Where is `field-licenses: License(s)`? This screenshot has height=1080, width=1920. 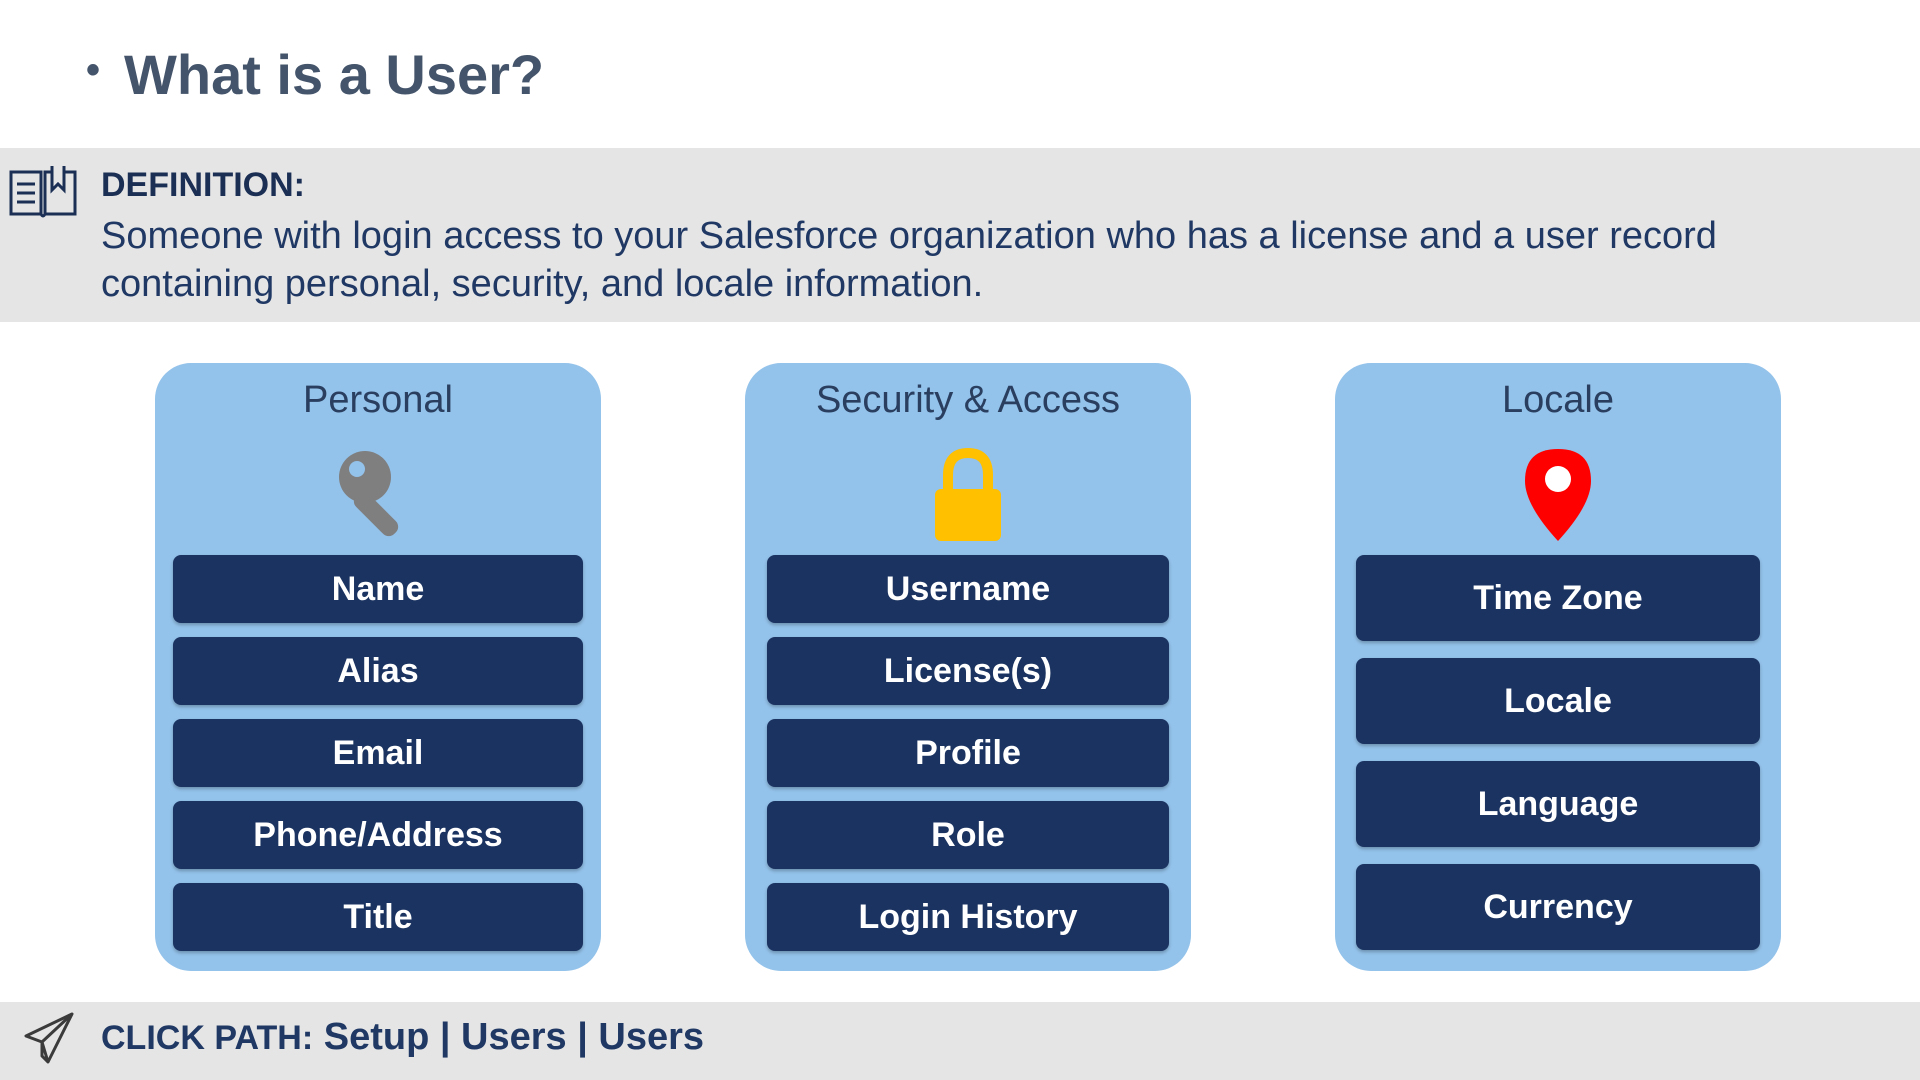
field-licenses: License(s) is located at coordinates (968, 671).